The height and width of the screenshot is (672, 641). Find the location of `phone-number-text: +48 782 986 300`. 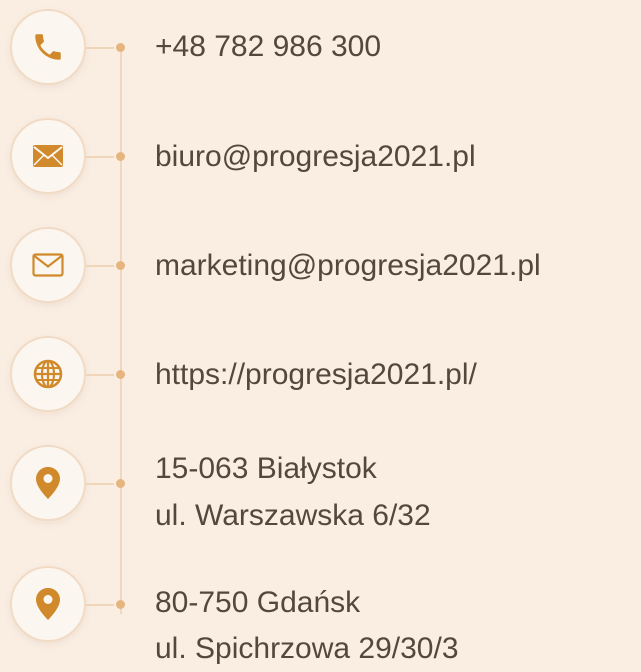

phone-number-text: +48 782 986 300 is located at coordinates (268, 46).